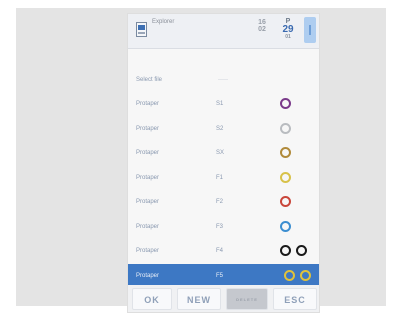 This screenshot has width=417, height=323. Describe the element at coordinates (220, 104) in the screenshot. I see `file-row-code: S1` at that location.